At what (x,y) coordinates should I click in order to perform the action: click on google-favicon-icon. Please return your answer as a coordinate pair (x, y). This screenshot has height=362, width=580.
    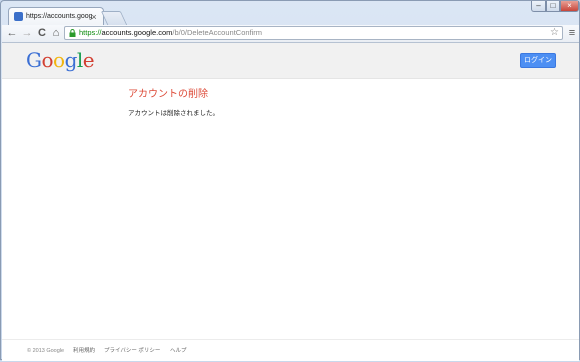
    Looking at the image, I should click on (18, 16).